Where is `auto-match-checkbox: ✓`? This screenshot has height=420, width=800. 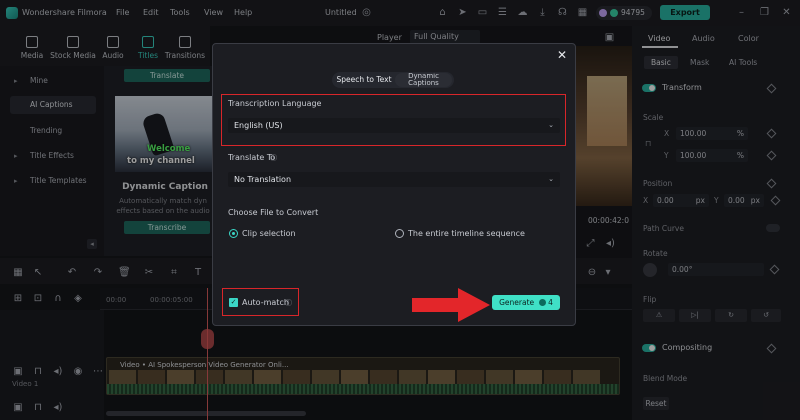
auto-match-checkbox: ✓ is located at coordinates (233, 302).